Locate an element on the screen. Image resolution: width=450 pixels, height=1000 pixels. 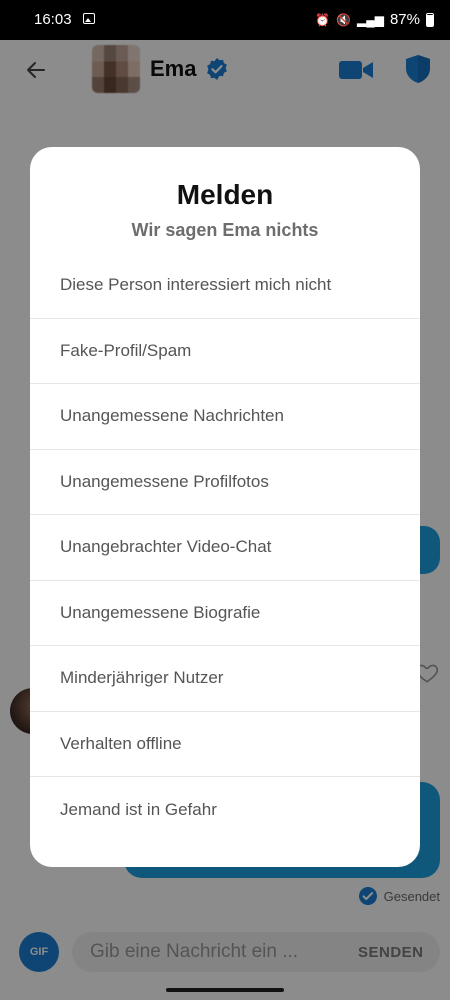
report-reason-offline-behavior: Verhalten offline is located at coordinates (225, 744).